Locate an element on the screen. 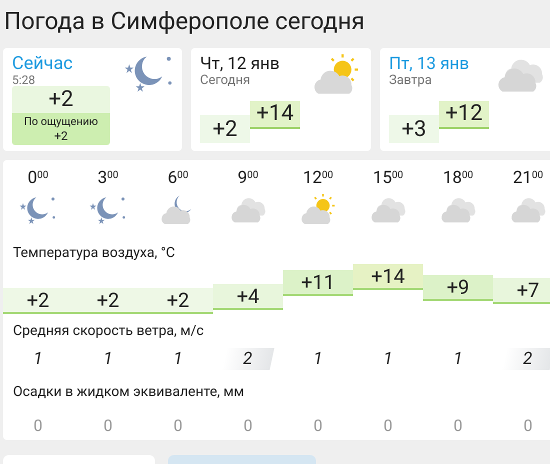  day-card: Чт, 12 янв Сегодня +2 +14 is located at coordinates (281, 99).